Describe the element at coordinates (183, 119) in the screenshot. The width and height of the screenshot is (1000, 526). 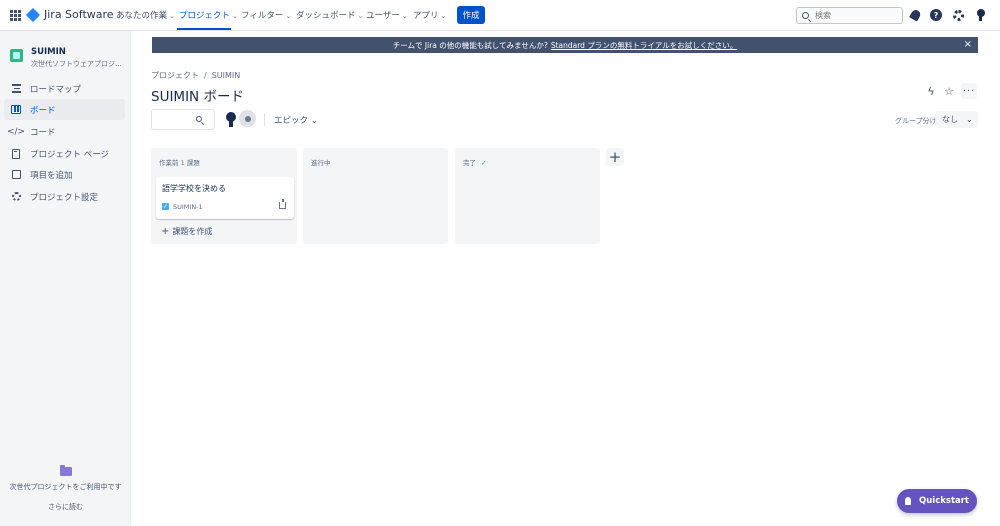
I see `board-search-input` at that location.